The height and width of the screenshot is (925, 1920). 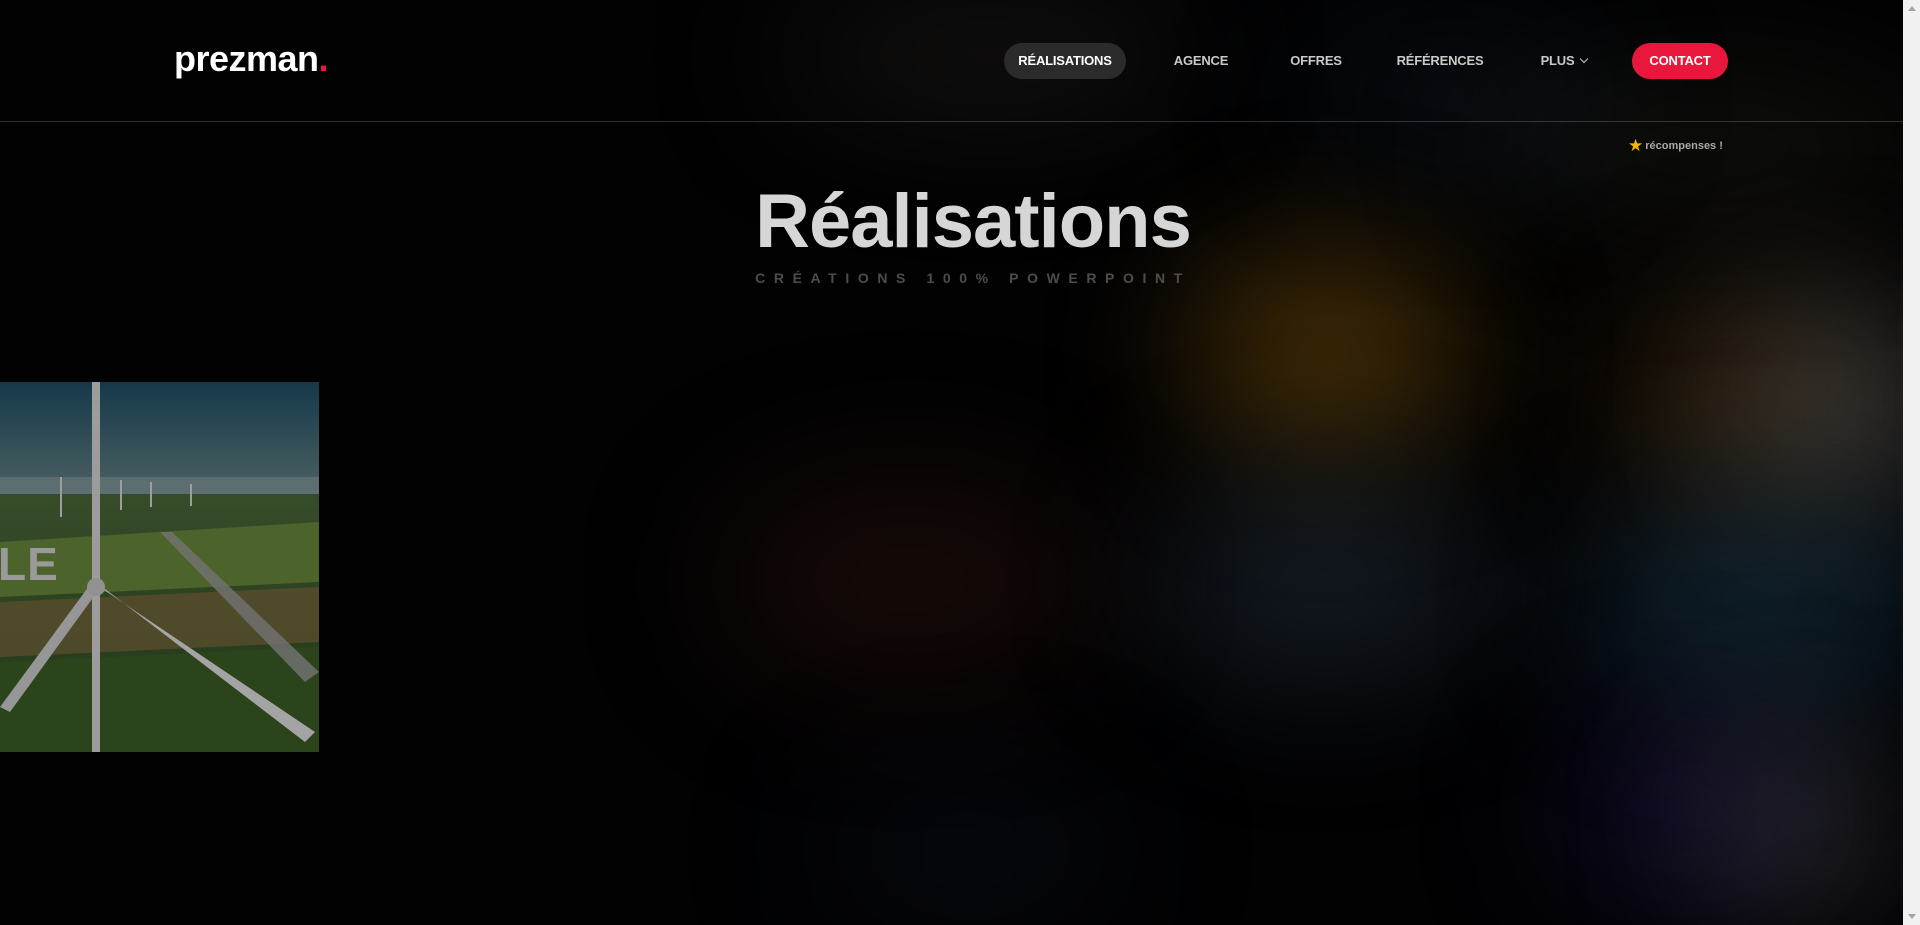 I want to click on scroll-down-arrow-icon, so click(x=1912, y=916).